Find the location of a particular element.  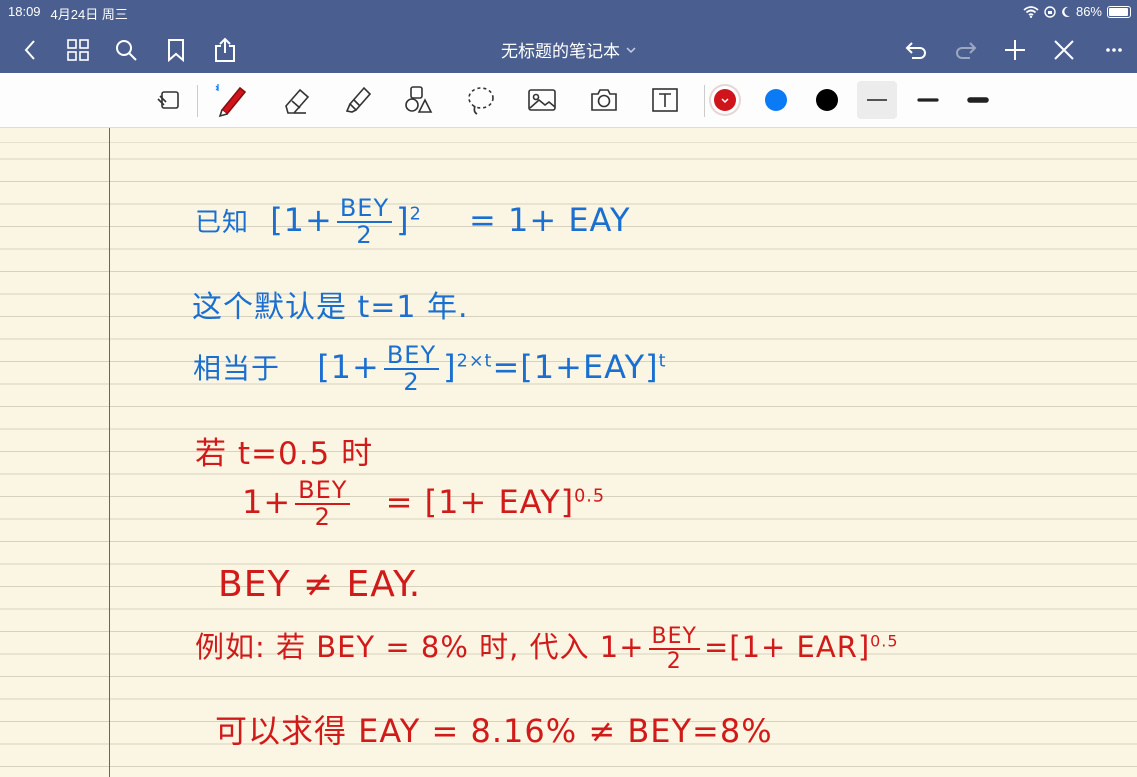

eraser-icon is located at coordinates (297, 101).